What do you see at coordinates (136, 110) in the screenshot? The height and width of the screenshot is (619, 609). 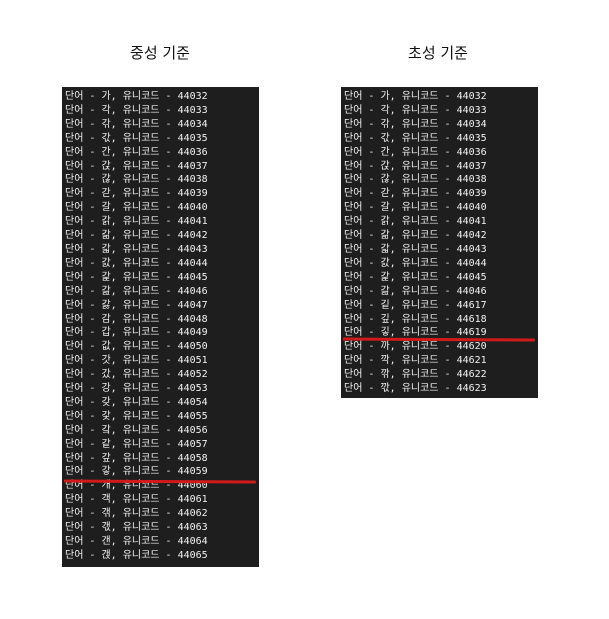 I see `left-output-line: 단어 - 각, 유니코드 - 44033` at bounding box center [136, 110].